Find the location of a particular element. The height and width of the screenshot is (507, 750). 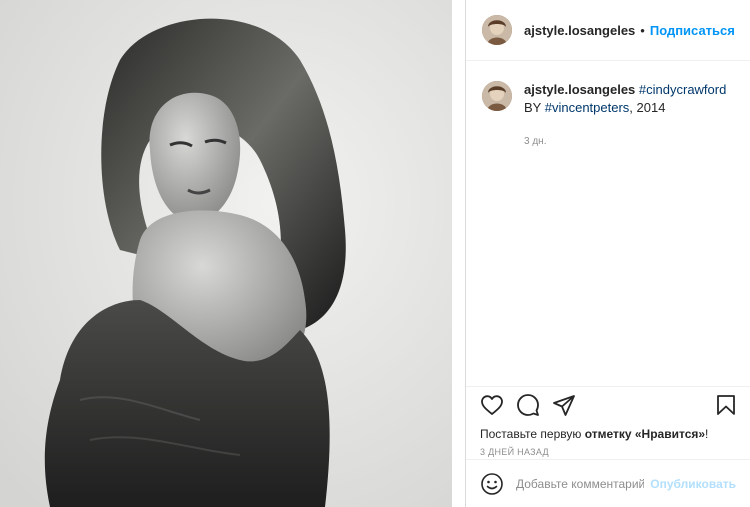

post-header: ajstyle.losangeles • Подписаться is located at coordinates (608, 30).